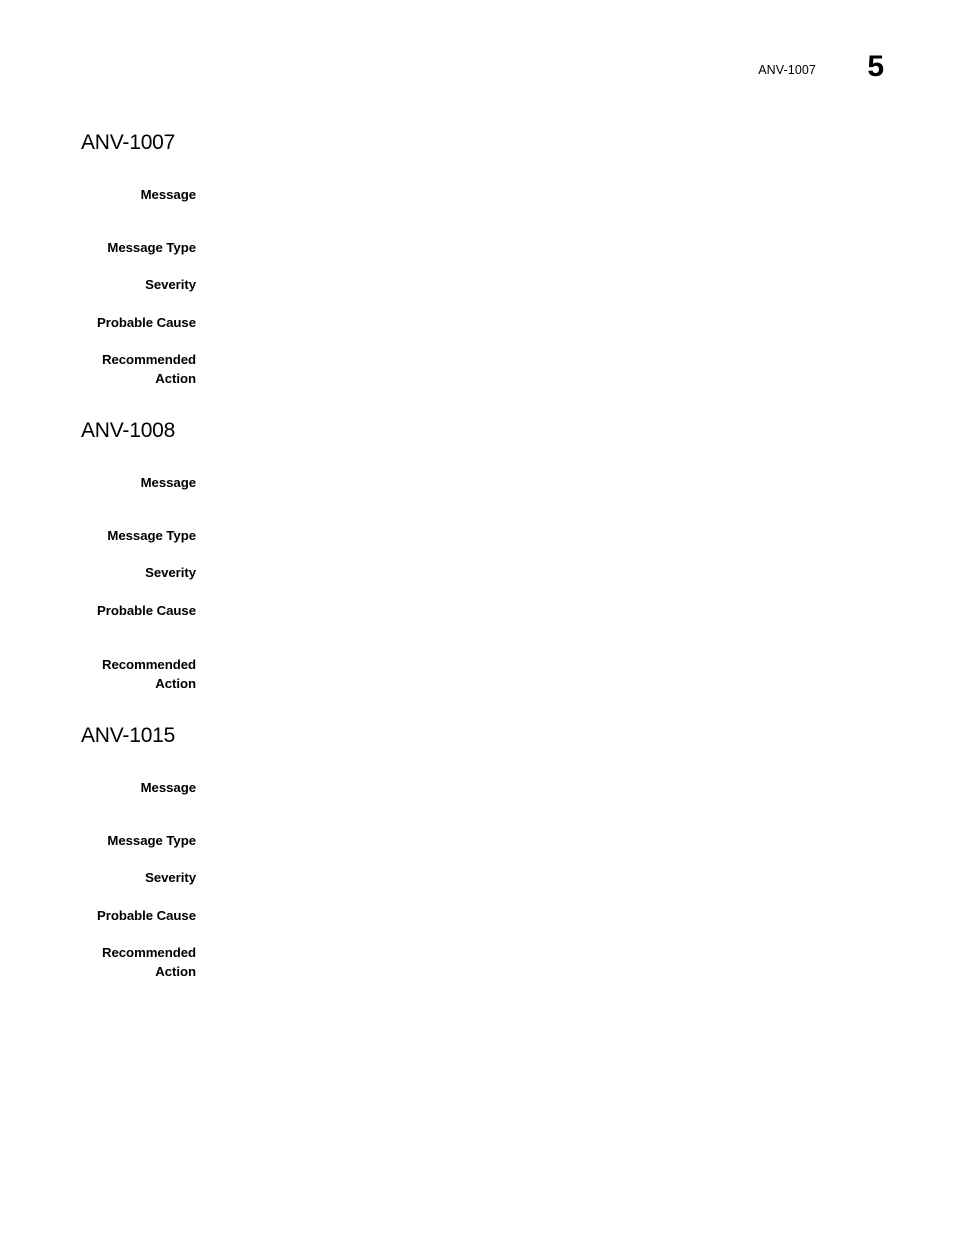 This screenshot has height=1235, width=954. Describe the element at coordinates (128, 735) in the screenshot. I see `section-title: ANV-1015` at that location.